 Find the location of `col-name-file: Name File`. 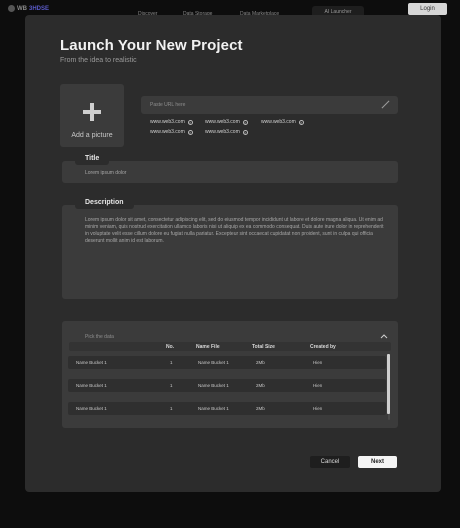

col-name-file: Name File is located at coordinates (208, 347).